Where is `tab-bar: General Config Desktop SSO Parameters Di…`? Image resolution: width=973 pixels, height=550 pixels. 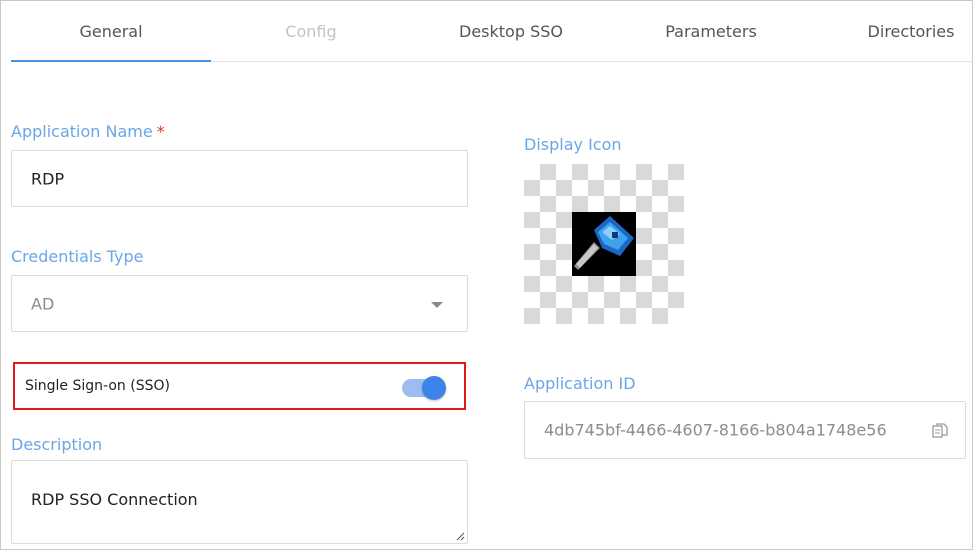
tab-bar: General Config Desktop SSO Parameters Di… is located at coordinates (492, 31).